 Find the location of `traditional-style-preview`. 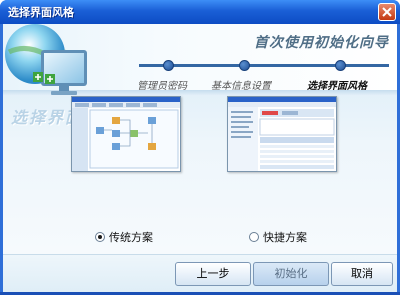

traditional-style-preview is located at coordinates (126, 134).